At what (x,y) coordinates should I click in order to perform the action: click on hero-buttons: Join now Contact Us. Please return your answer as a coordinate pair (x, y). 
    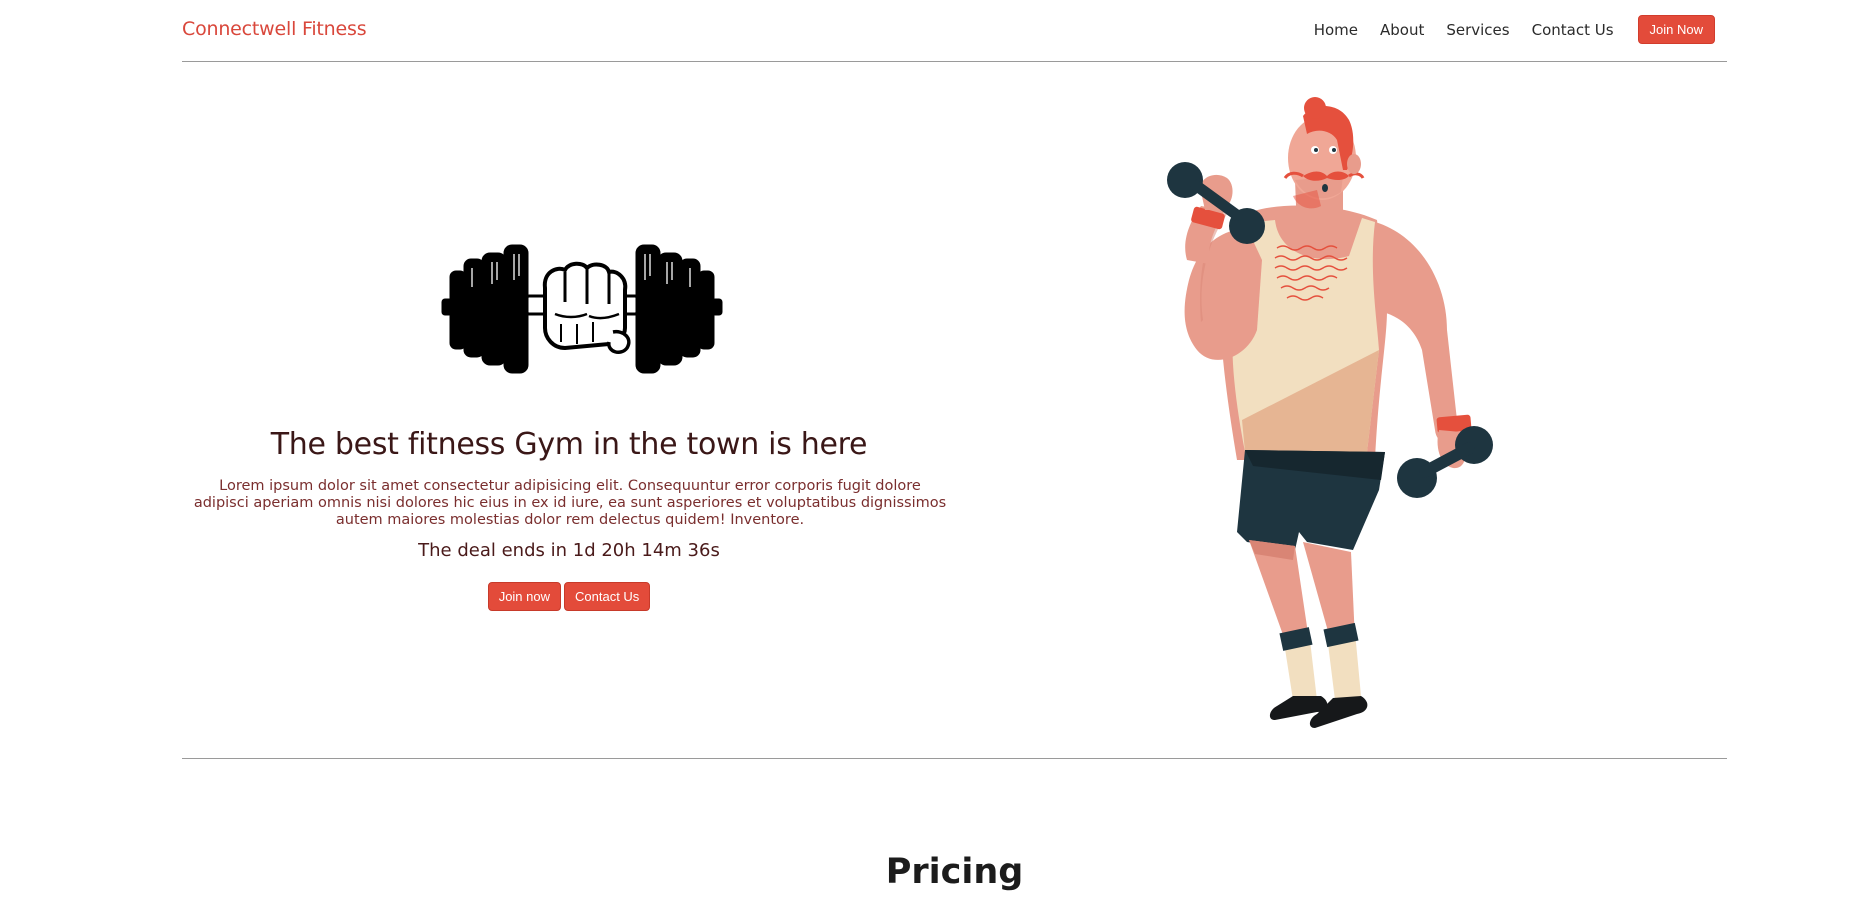
    Looking at the image, I should click on (569, 596).